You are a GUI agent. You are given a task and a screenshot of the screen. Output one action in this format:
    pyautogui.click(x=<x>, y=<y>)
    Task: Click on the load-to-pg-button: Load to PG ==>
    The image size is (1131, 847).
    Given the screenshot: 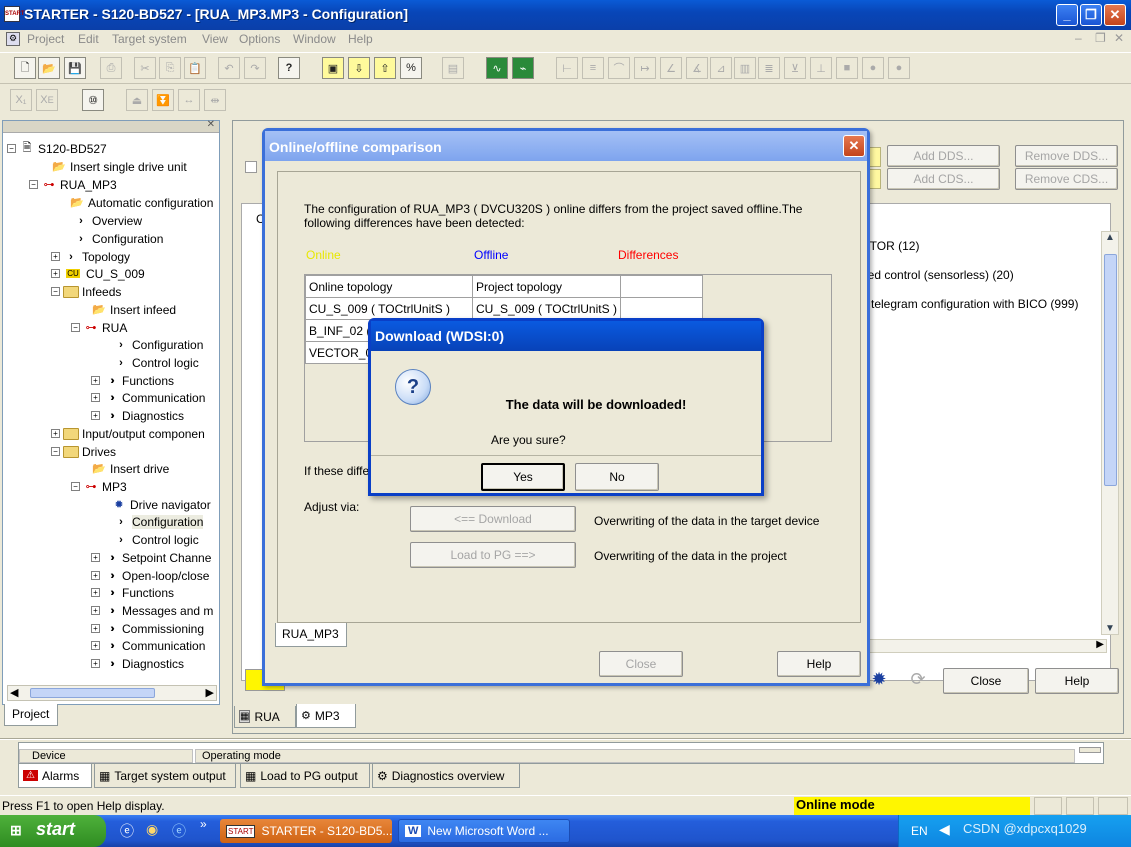 What is the action you would take?
    pyautogui.click(x=493, y=555)
    